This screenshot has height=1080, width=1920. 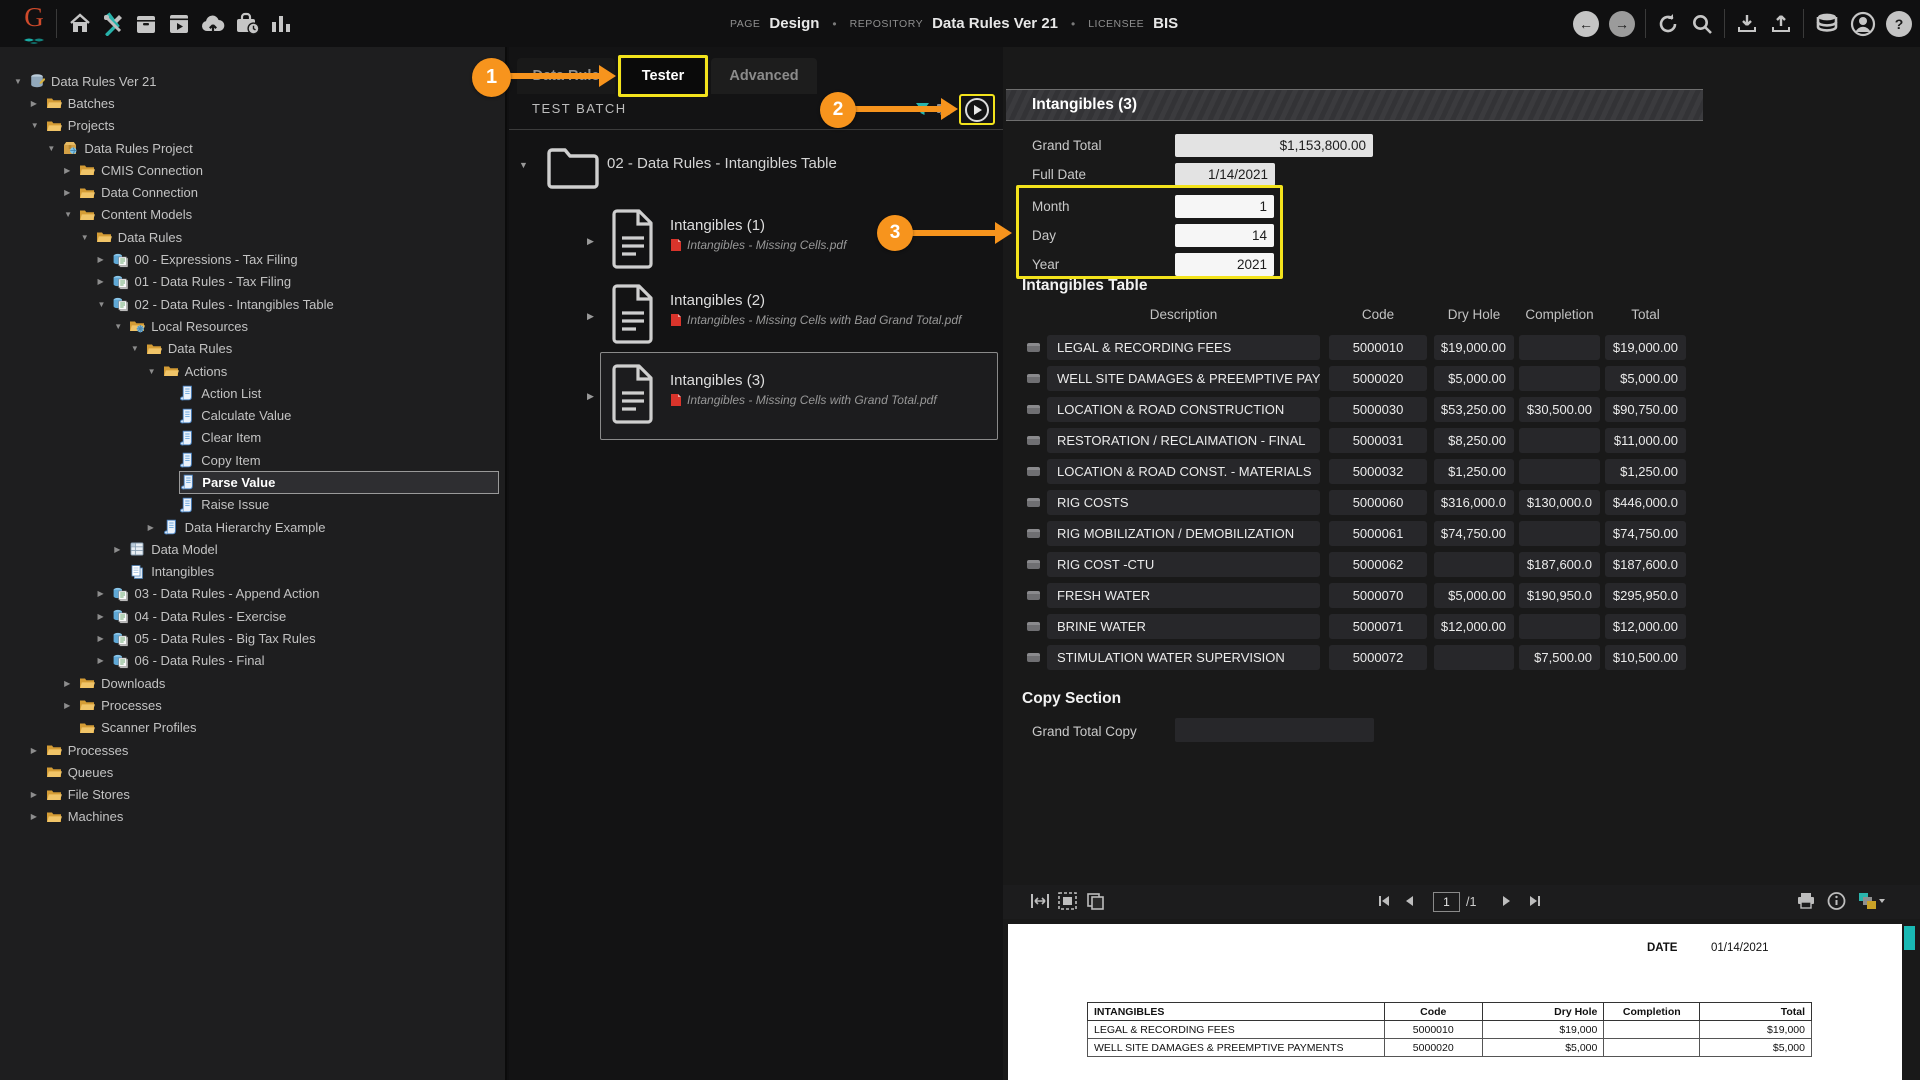 I want to click on total-cell: $10,500.00, so click(x=1645, y=657).